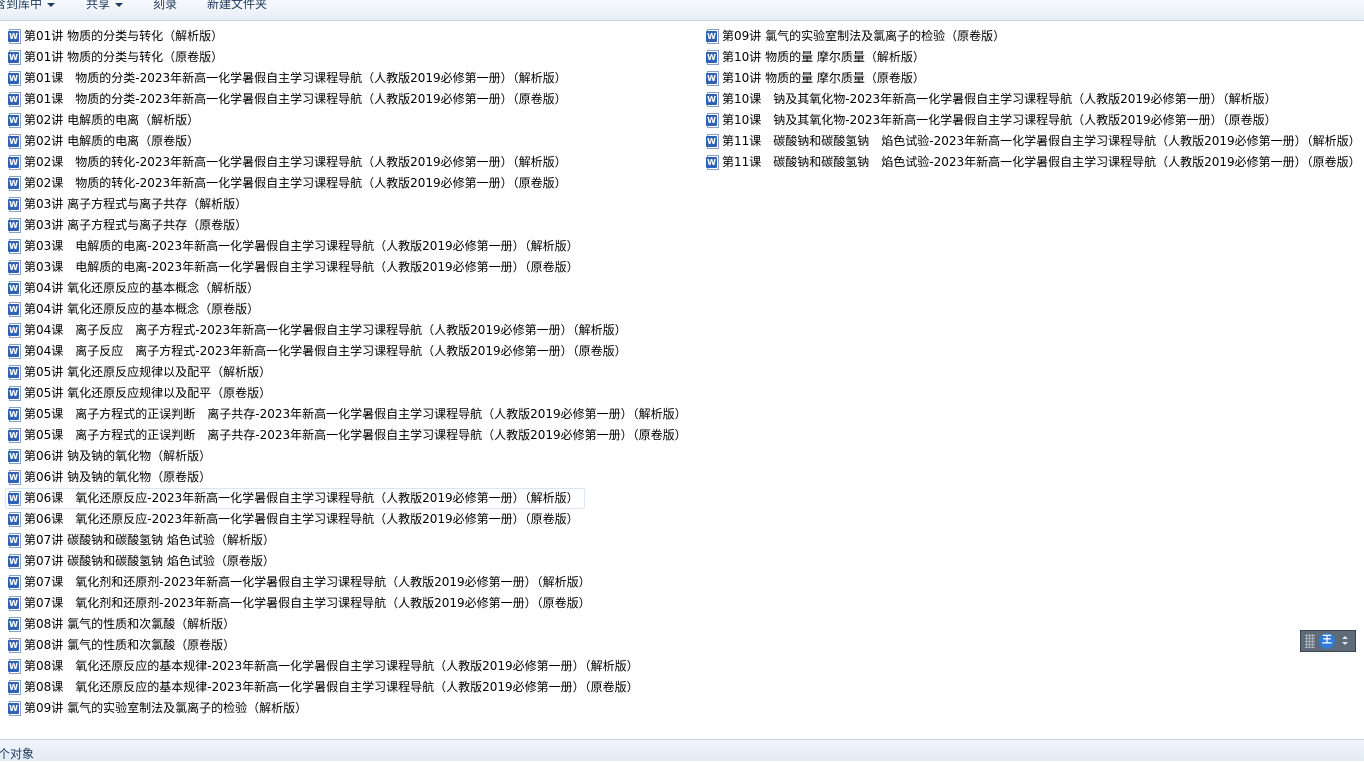 This screenshot has width=1364, height=762. What do you see at coordinates (857, 36) in the screenshot?
I see `file-item: W 第09讲 氯气的实验室制法及氯离子的检验（原卷版）` at bounding box center [857, 36].